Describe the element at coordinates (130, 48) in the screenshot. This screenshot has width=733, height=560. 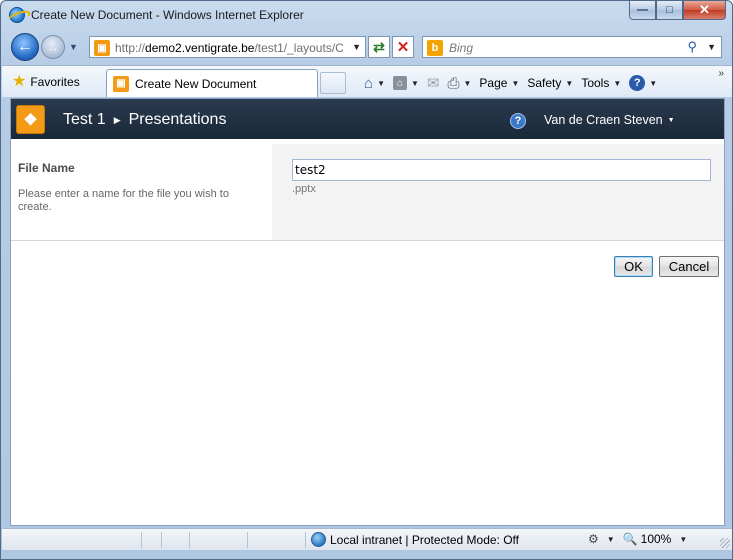
I see `url-prefix: http://` at that location.